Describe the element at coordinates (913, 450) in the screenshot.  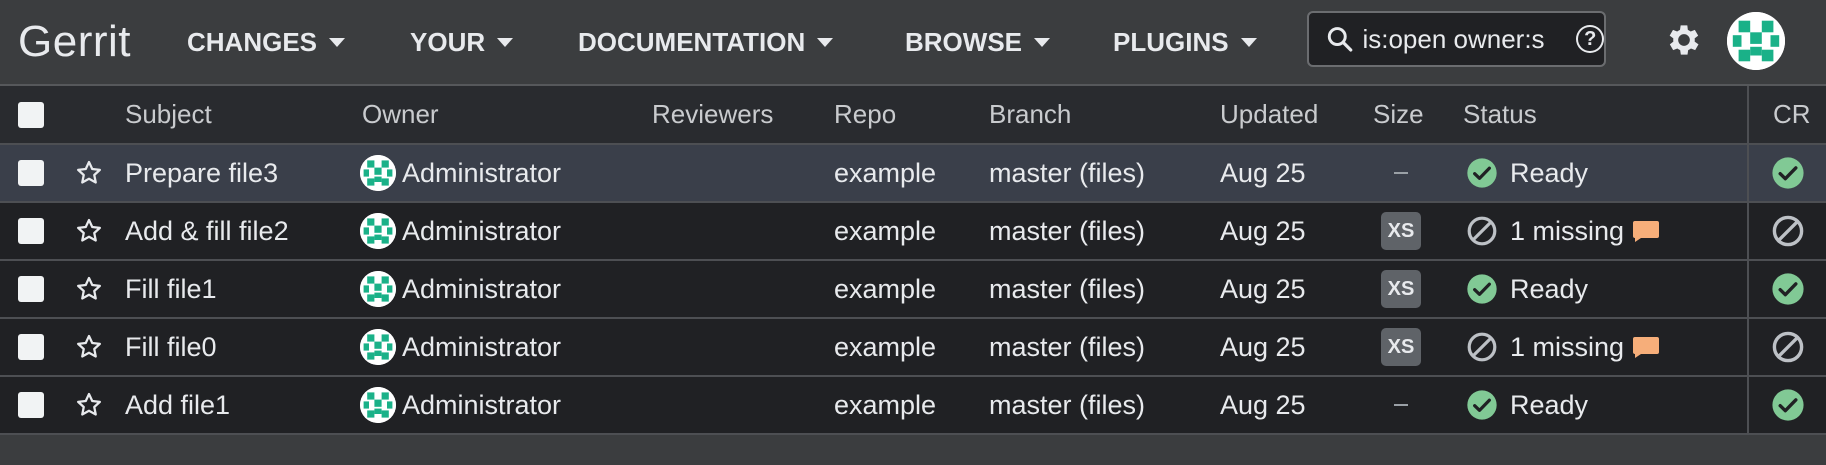
I see `table-footer` at that location.